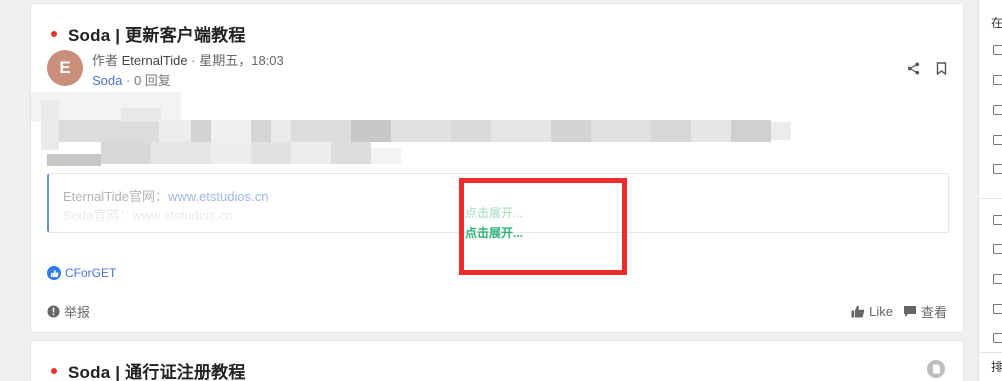 Image resolution: width=1002 pixels, height=381 pixels. I want to click on report-button: 举报, so click(68, 311).